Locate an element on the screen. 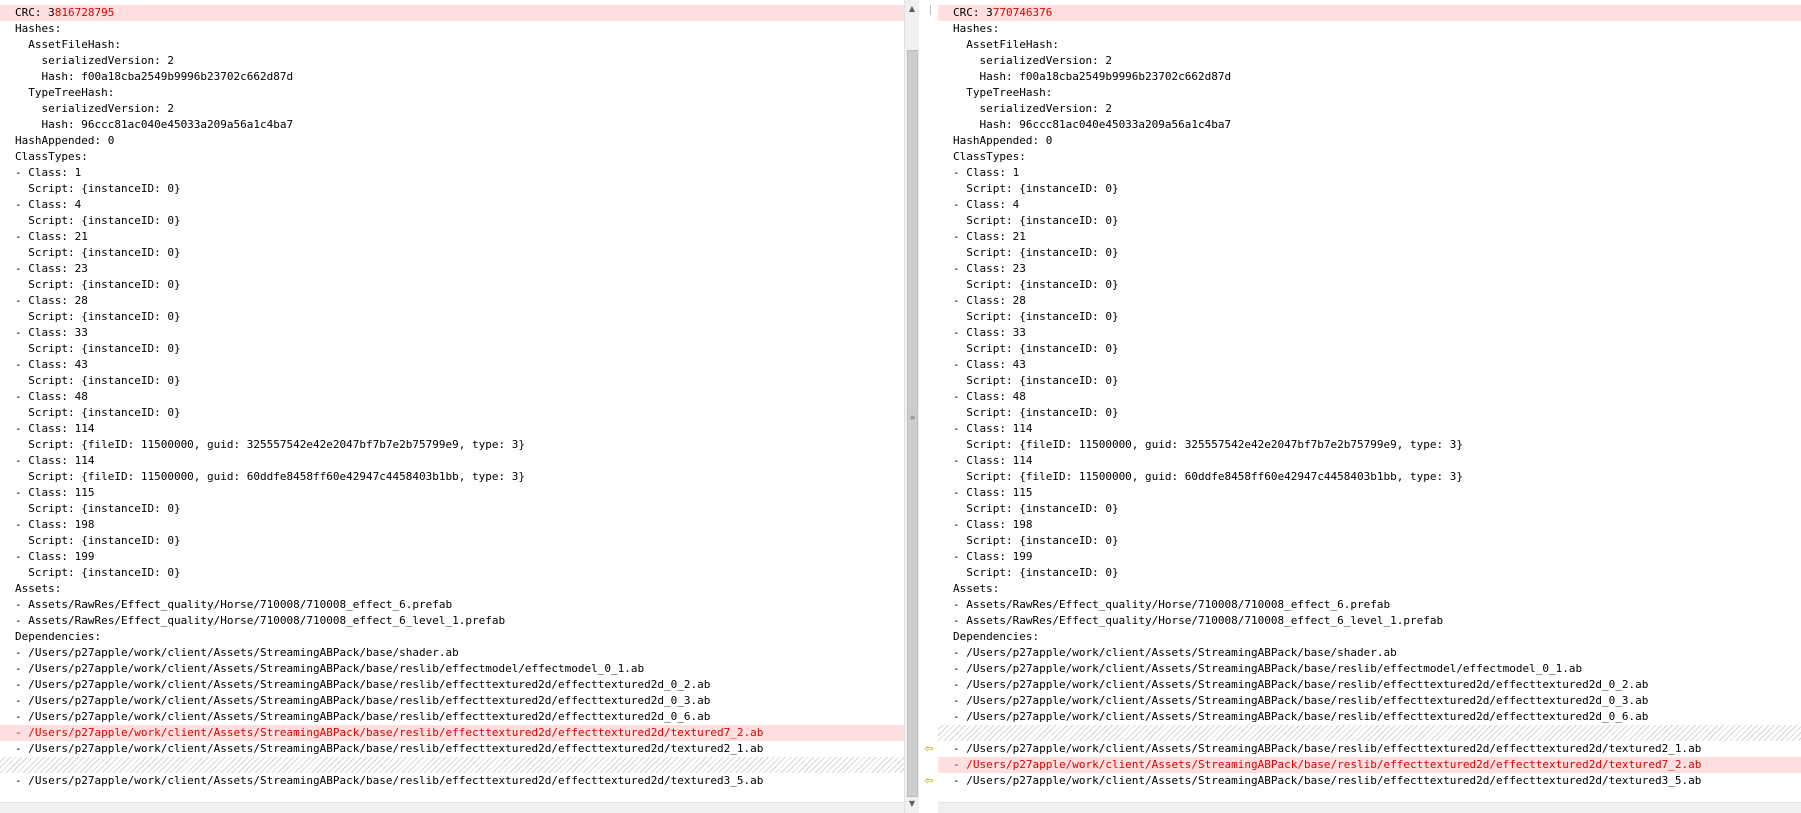  line-text: Assets: is located at coordinates (976, 588).